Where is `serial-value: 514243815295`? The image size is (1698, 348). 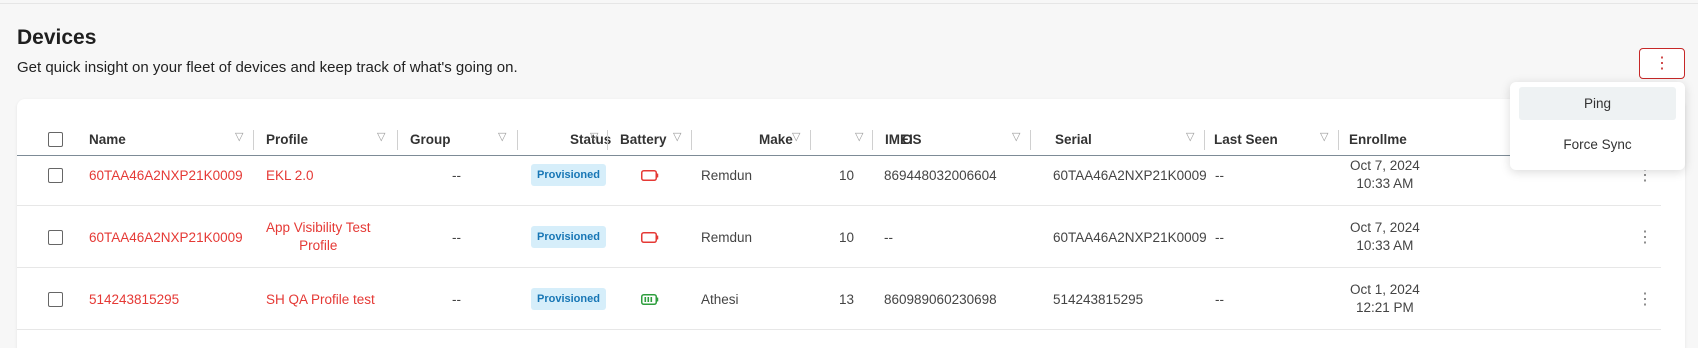 serial-value: 514243815295 is located at coordinates (1098, 299).